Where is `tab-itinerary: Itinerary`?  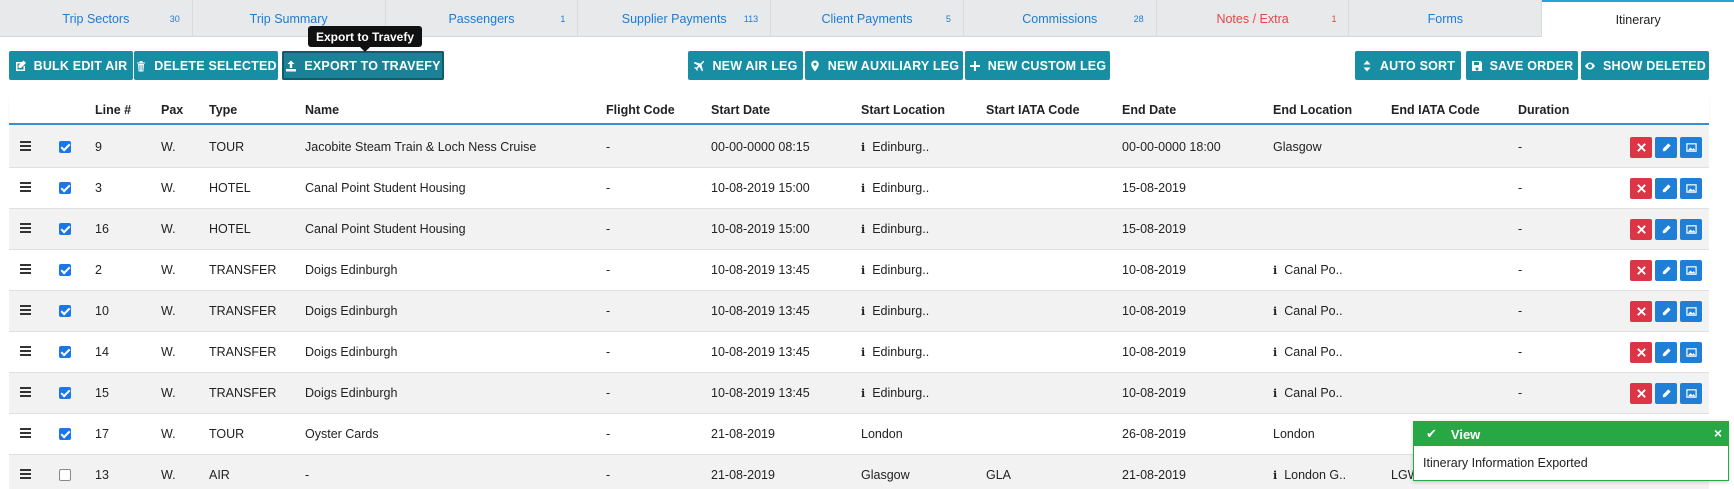 tab-itinerary: Itinerary is located at coordinates (1638, 19).